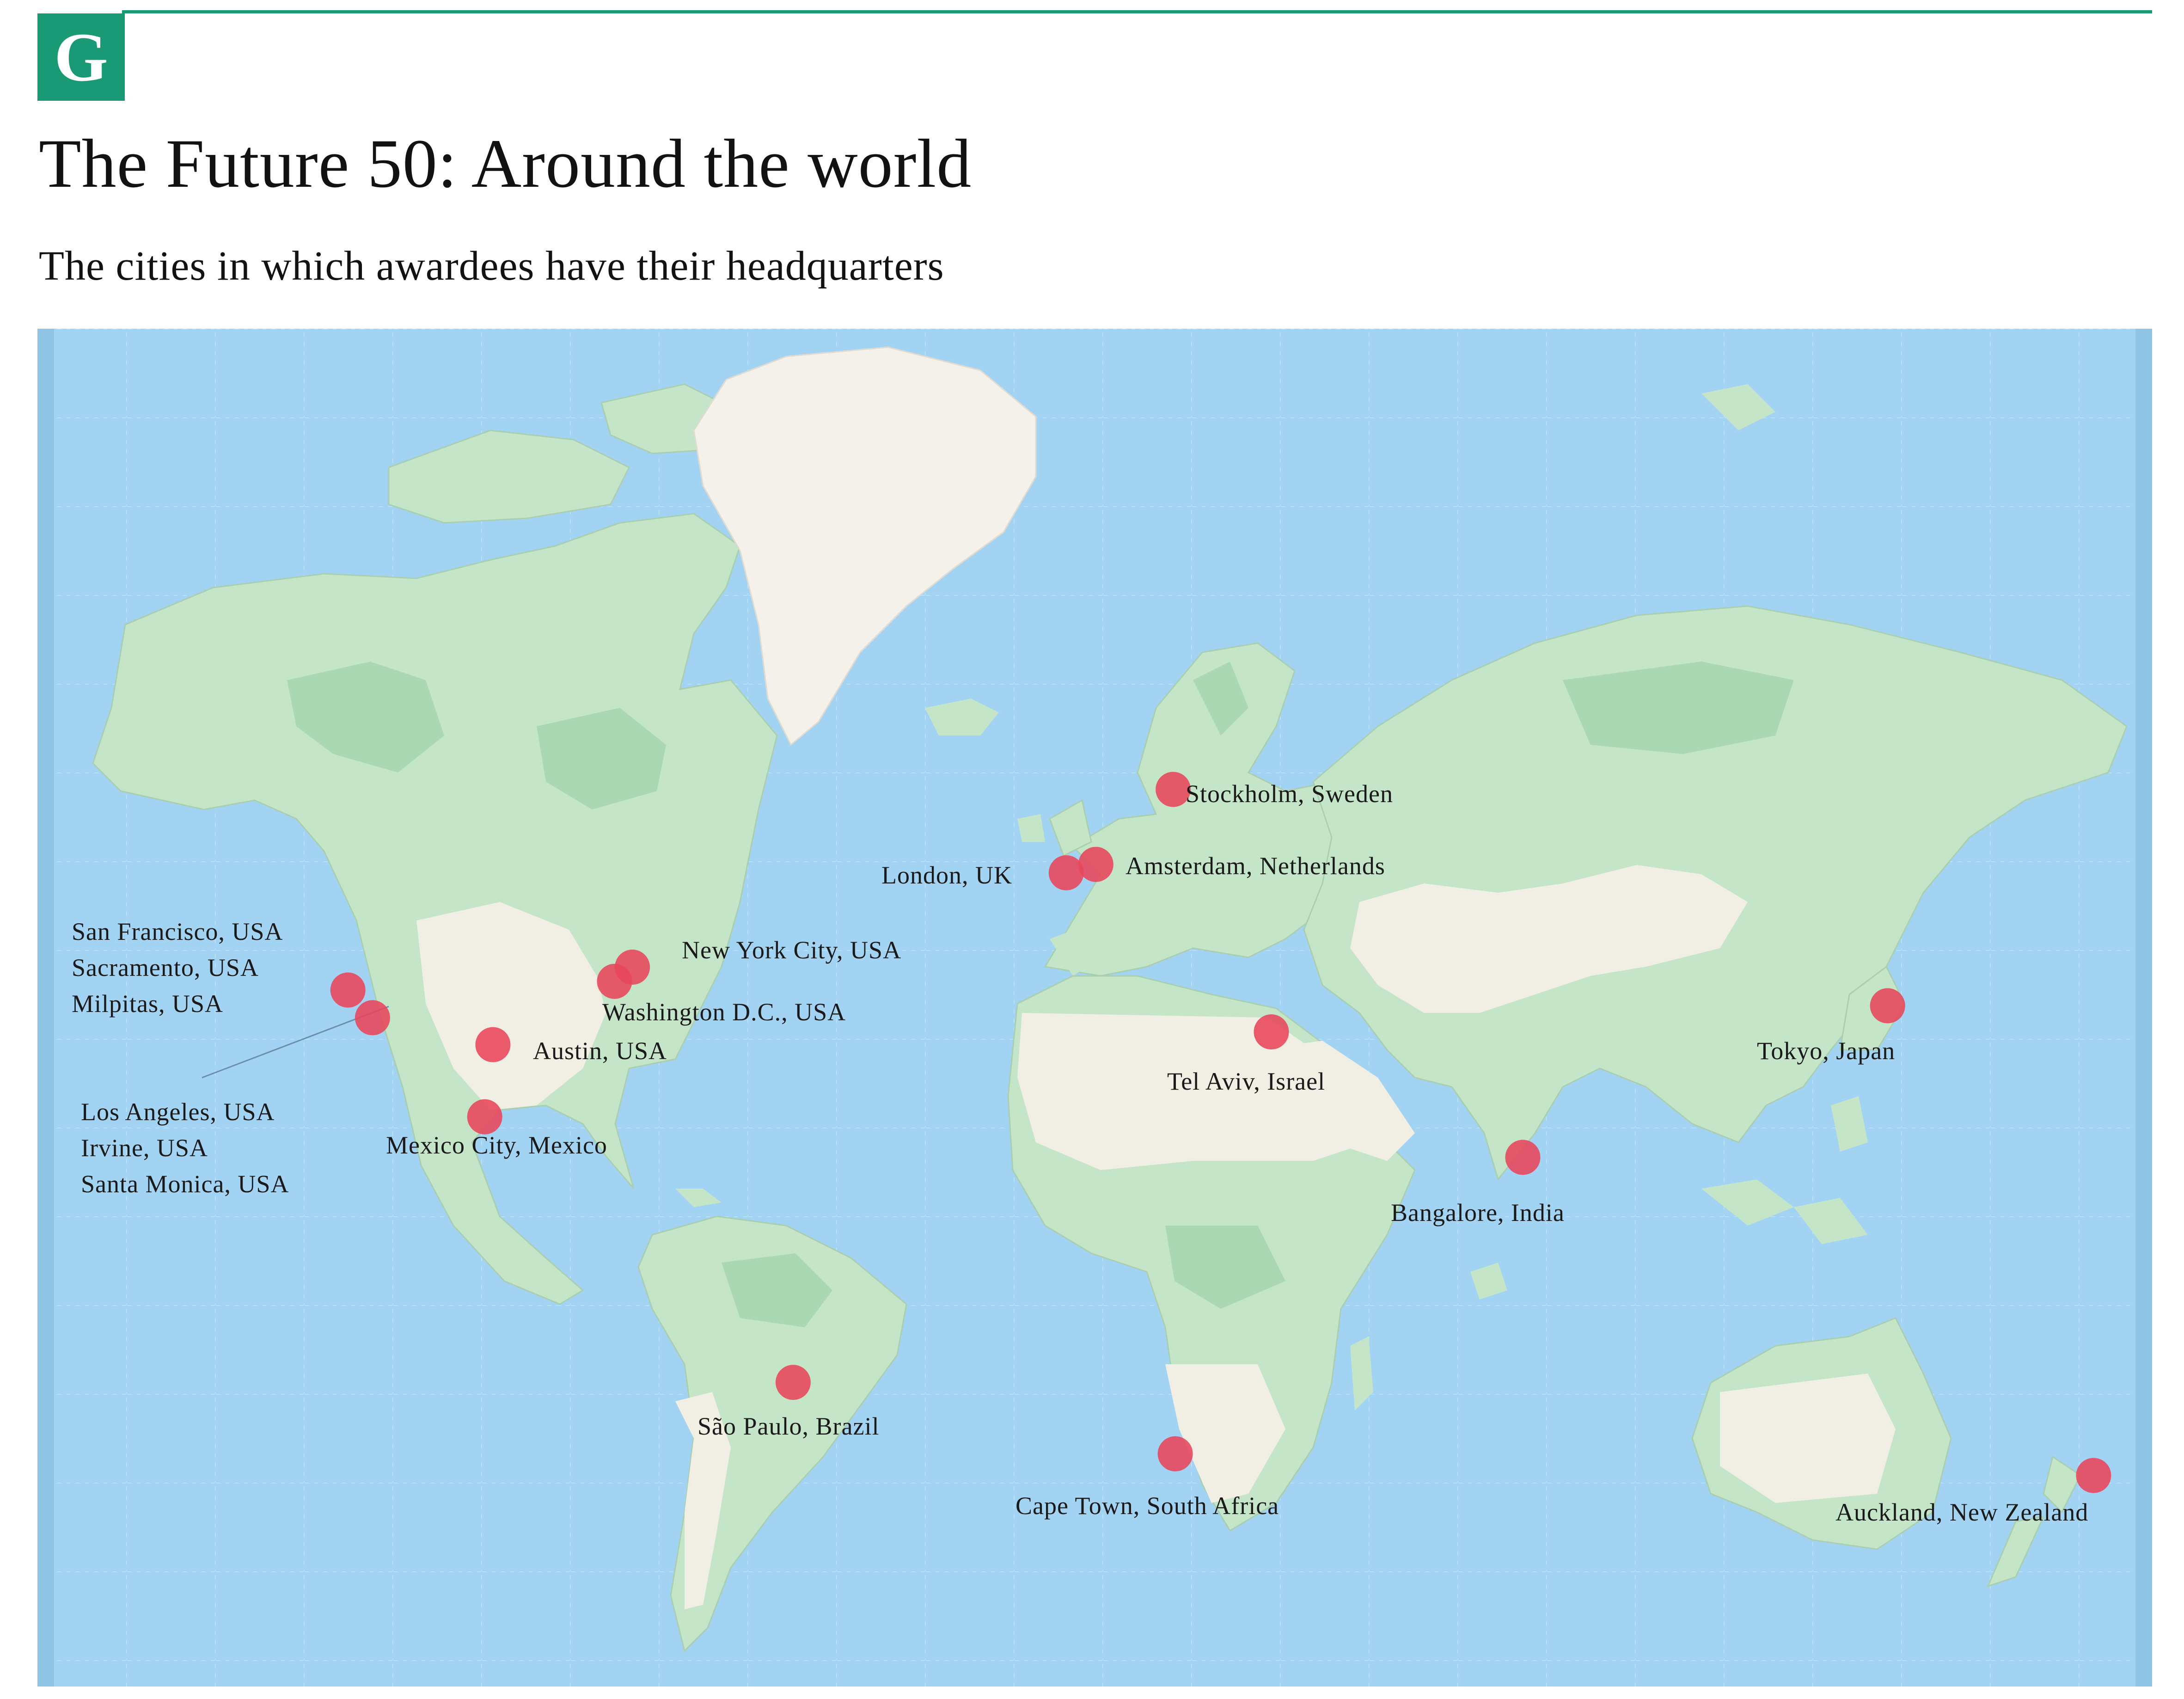  Describe the element at coordinates (1137, 11) in the screenshot. I see `top-rule` at that location.